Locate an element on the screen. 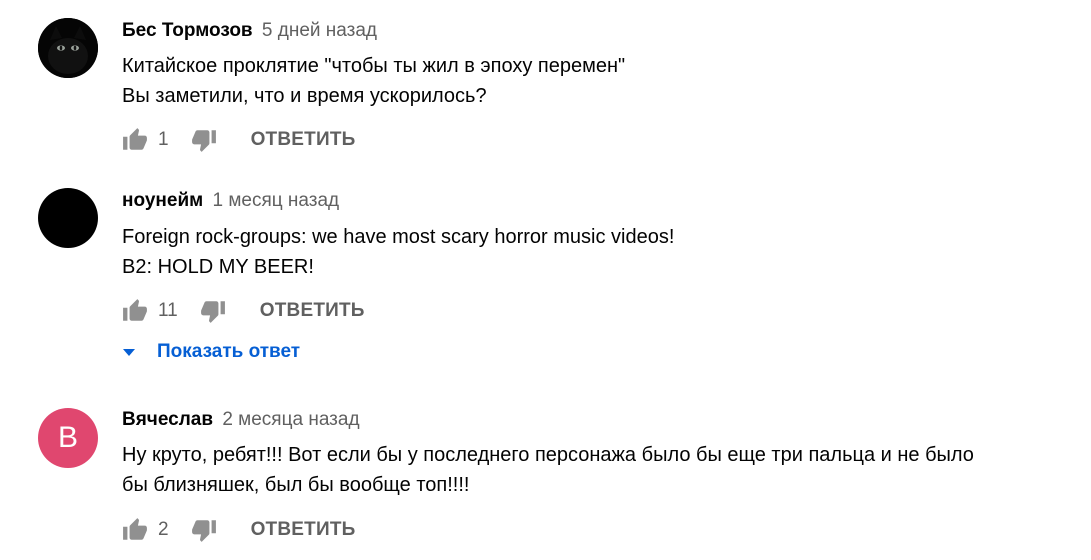 This screenshot has height=560, width=1091. comment-line: B2: HOLD MY BEER! is located at coordinates (218, 267).